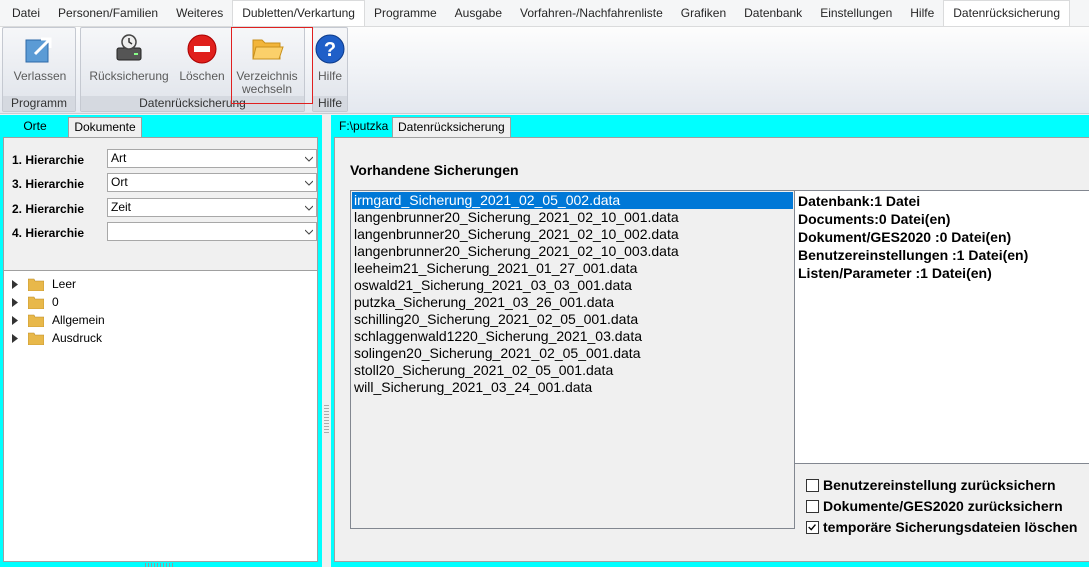 This screenshot has width=1089, height=567. What do you see at coordinates (572, 285) in the screenshot?
I see `backup-list-item: oswald21_Sicherung_2021_03_03_001.data` at bounding box center [572, 285].